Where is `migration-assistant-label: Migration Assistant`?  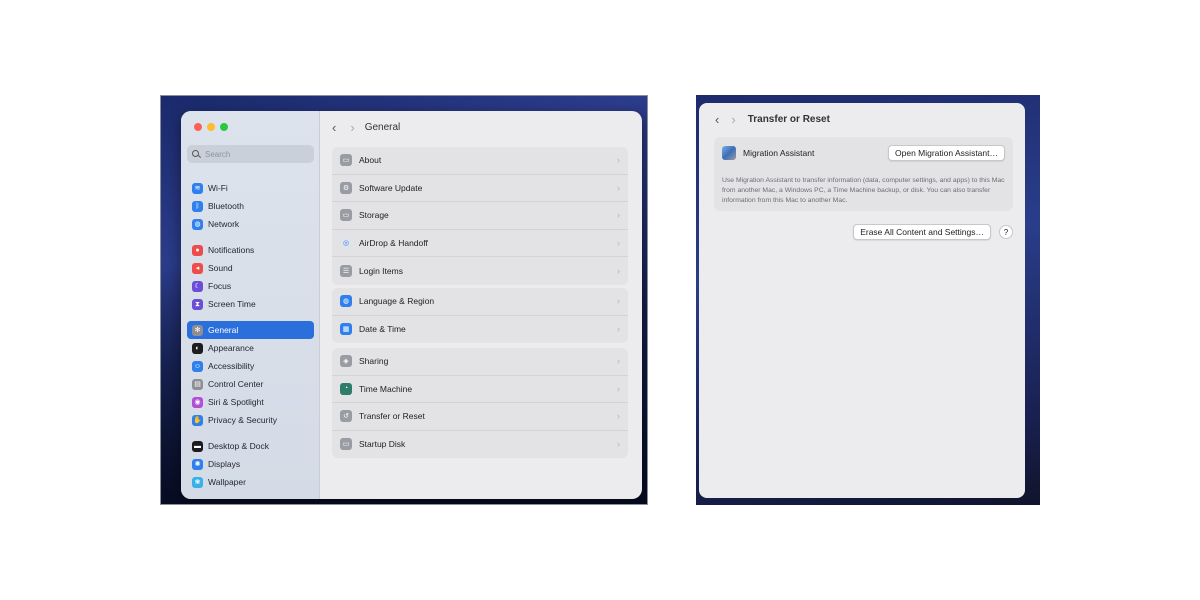
migration-assistant-label: Migration Assistant is located at coordinates (779, 153).